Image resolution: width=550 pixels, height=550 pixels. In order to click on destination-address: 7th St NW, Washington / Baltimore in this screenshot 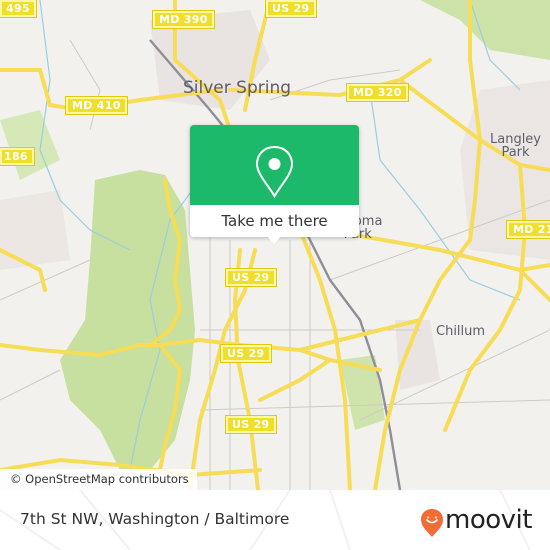, I will do `click(155, 519)`.